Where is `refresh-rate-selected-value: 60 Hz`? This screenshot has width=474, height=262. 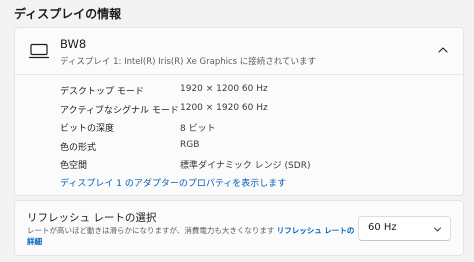 refresh-rate-selected-value: 60 Hz is located at coordinates (382, 227).